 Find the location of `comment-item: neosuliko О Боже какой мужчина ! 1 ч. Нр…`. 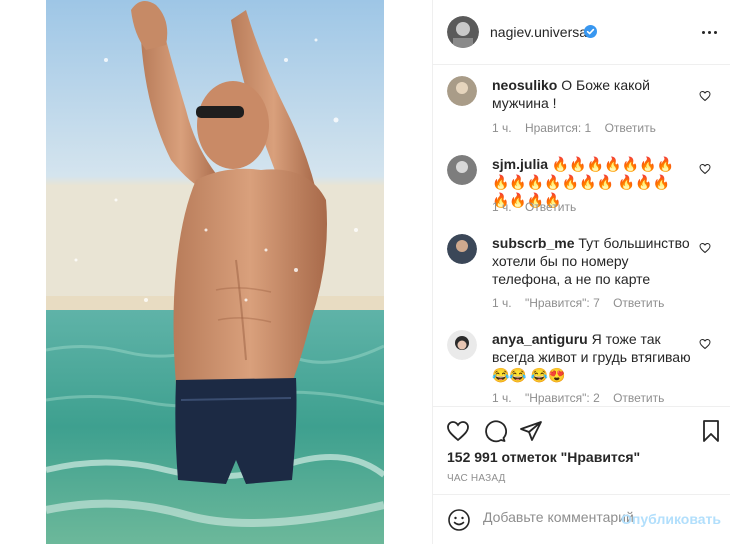

comment-item: neosuliko О Боже какой мужчина ! 1 ч. Нр… is located at coordinates (581, 109).